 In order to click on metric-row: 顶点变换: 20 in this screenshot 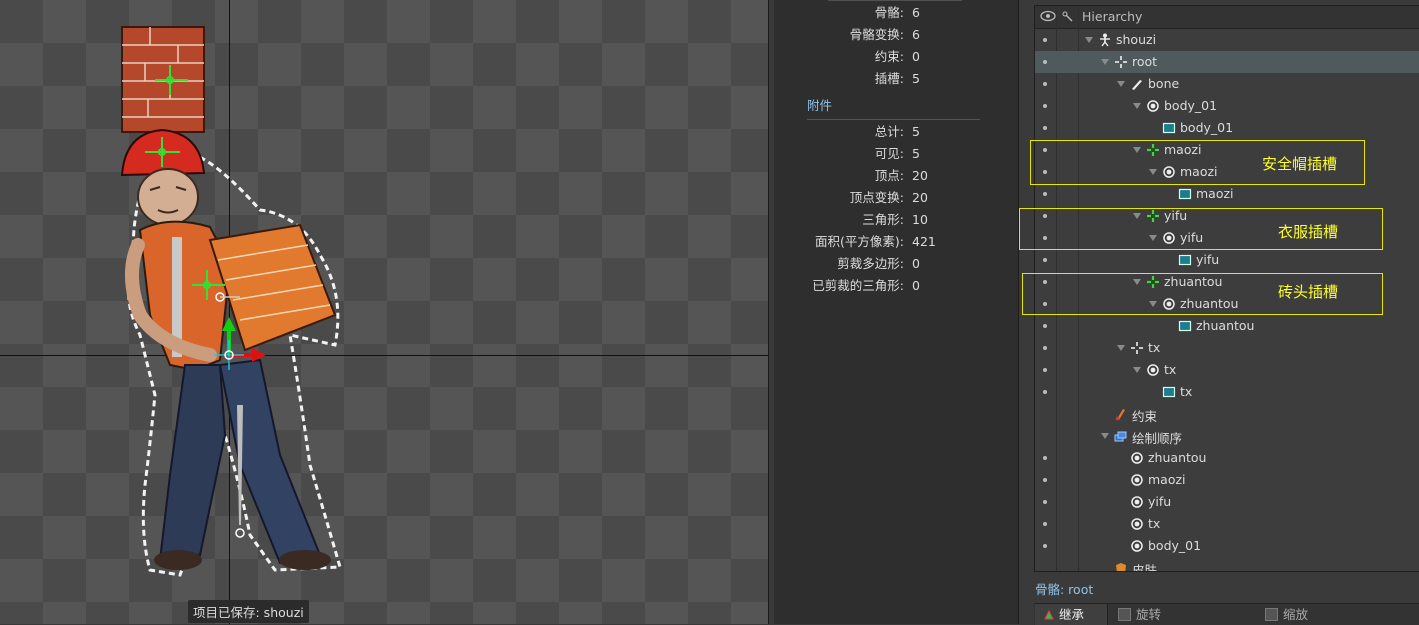, I will do `click(896, 198)`.